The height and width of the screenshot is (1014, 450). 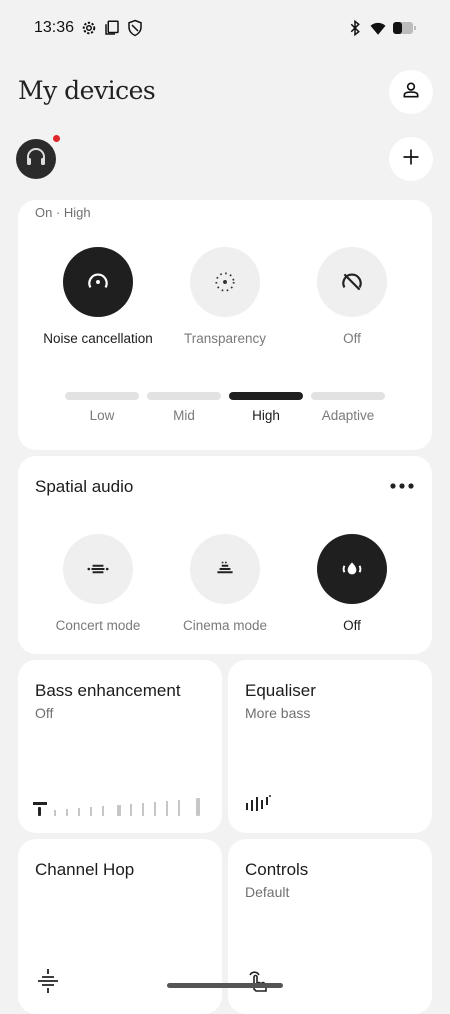 What do you see at coordinates (278, 713) in the screenshot?
I see `tile-subtitle: More bass` at bounding box center [278, 713].